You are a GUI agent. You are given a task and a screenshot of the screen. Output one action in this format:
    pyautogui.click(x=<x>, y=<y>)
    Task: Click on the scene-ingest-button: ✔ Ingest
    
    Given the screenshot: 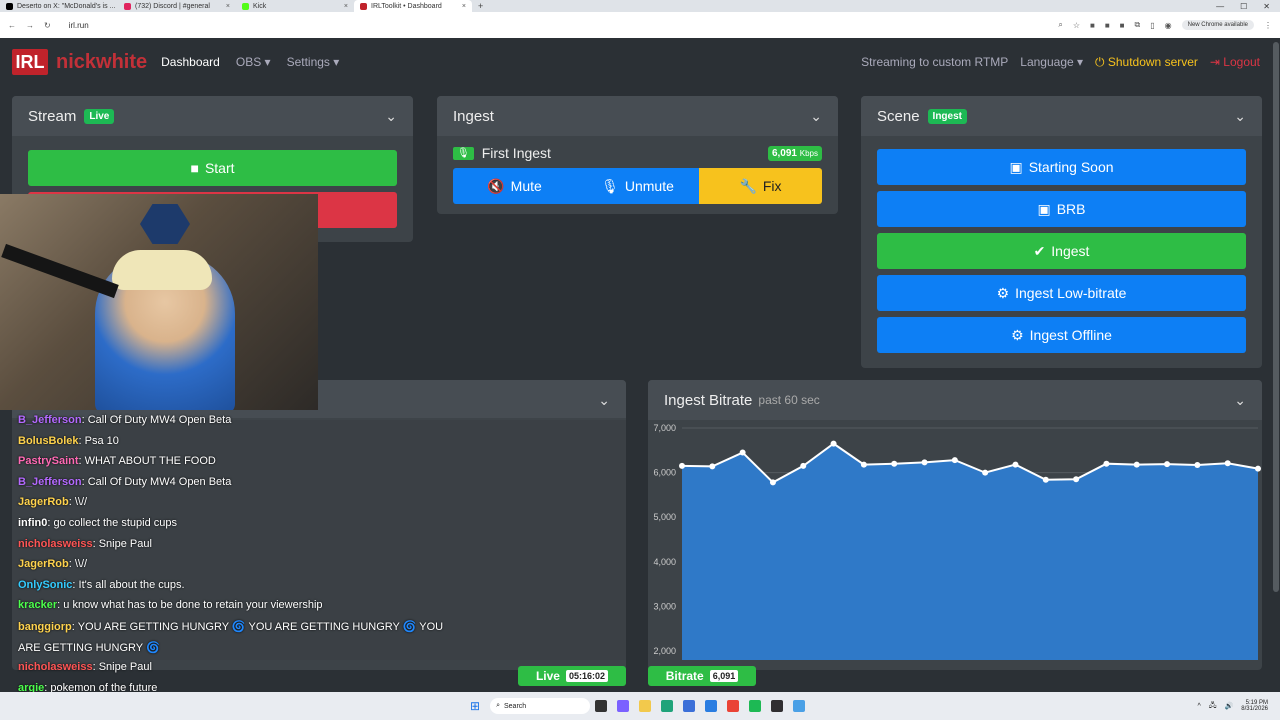 What is the action you would take?
    pyautogui.click(x=1061, y=251)
    